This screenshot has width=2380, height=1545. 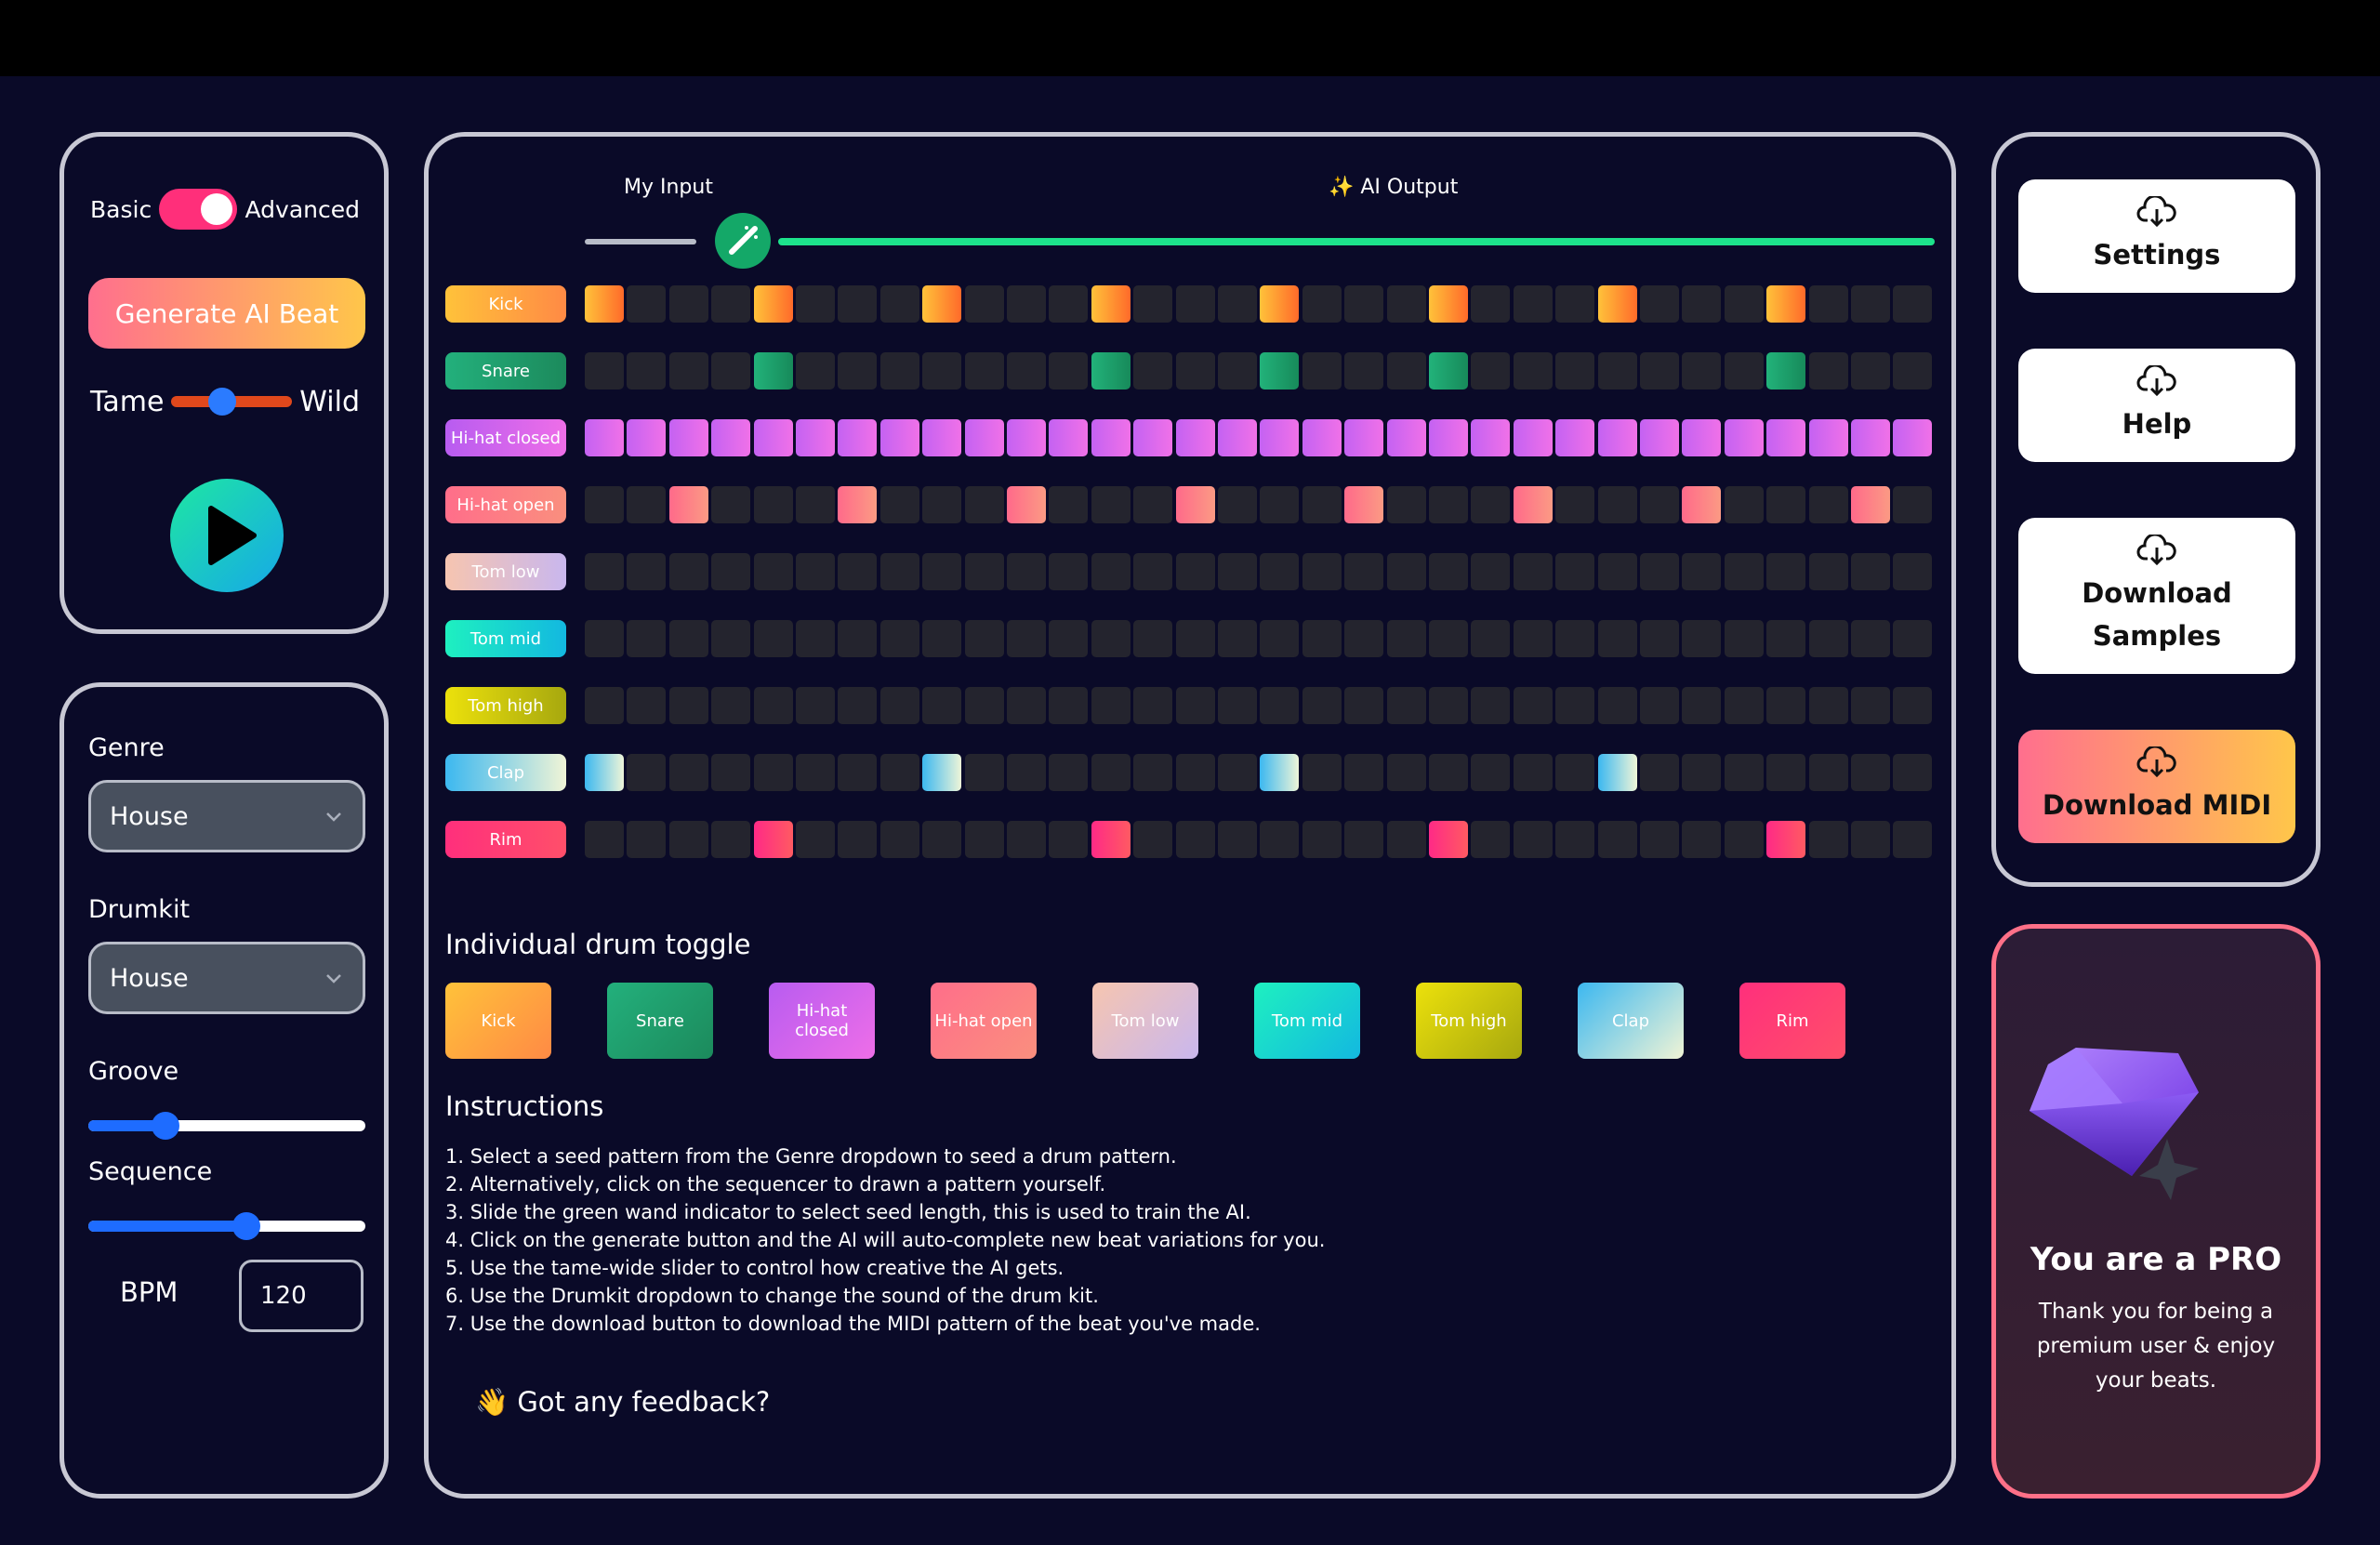 What do you see at coordinates (226, 1126) in the screenshot?
I see `groove-slider` at bounding box center [226, 1126].